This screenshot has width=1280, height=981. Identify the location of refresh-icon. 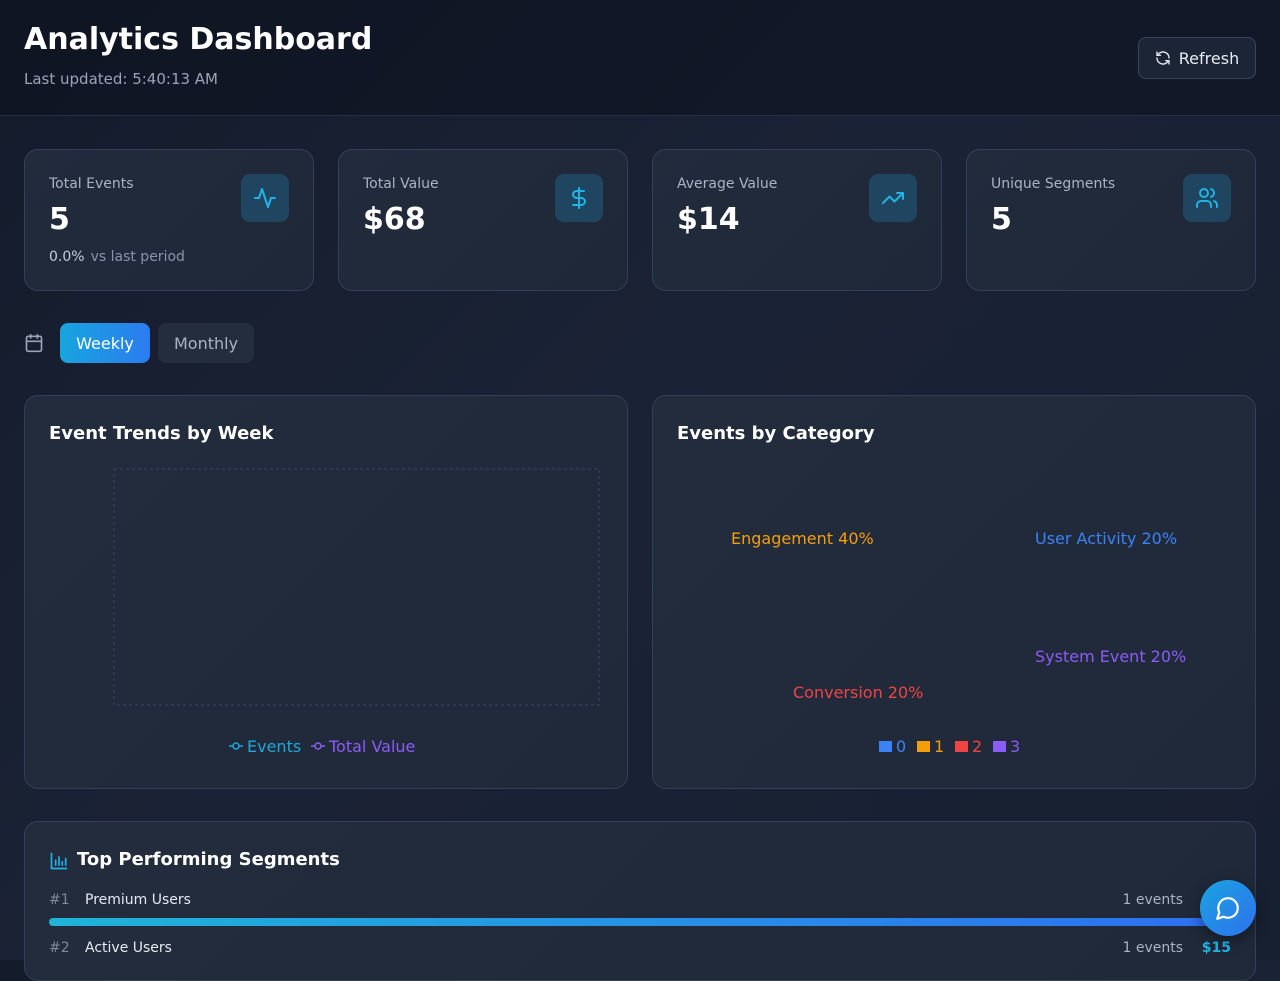
(1163, 58).